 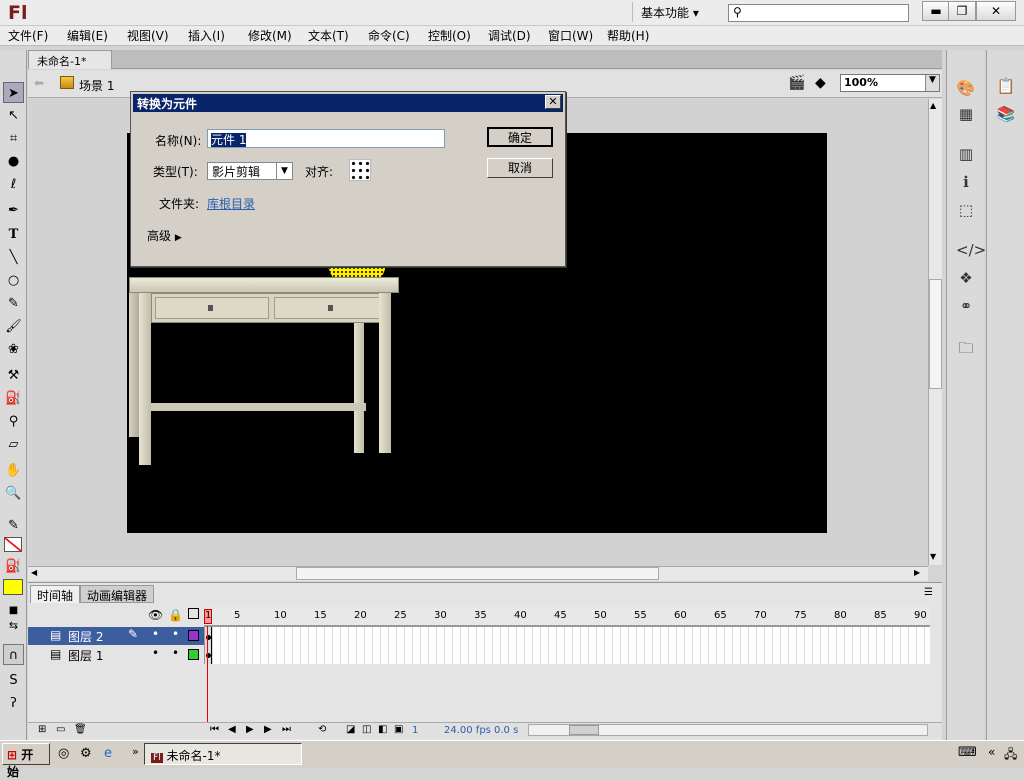 What do you see at coordinates (890, 83) in the screenshot?
I see `zoom-select: 100% ▼` at bounding box center [890, 83].